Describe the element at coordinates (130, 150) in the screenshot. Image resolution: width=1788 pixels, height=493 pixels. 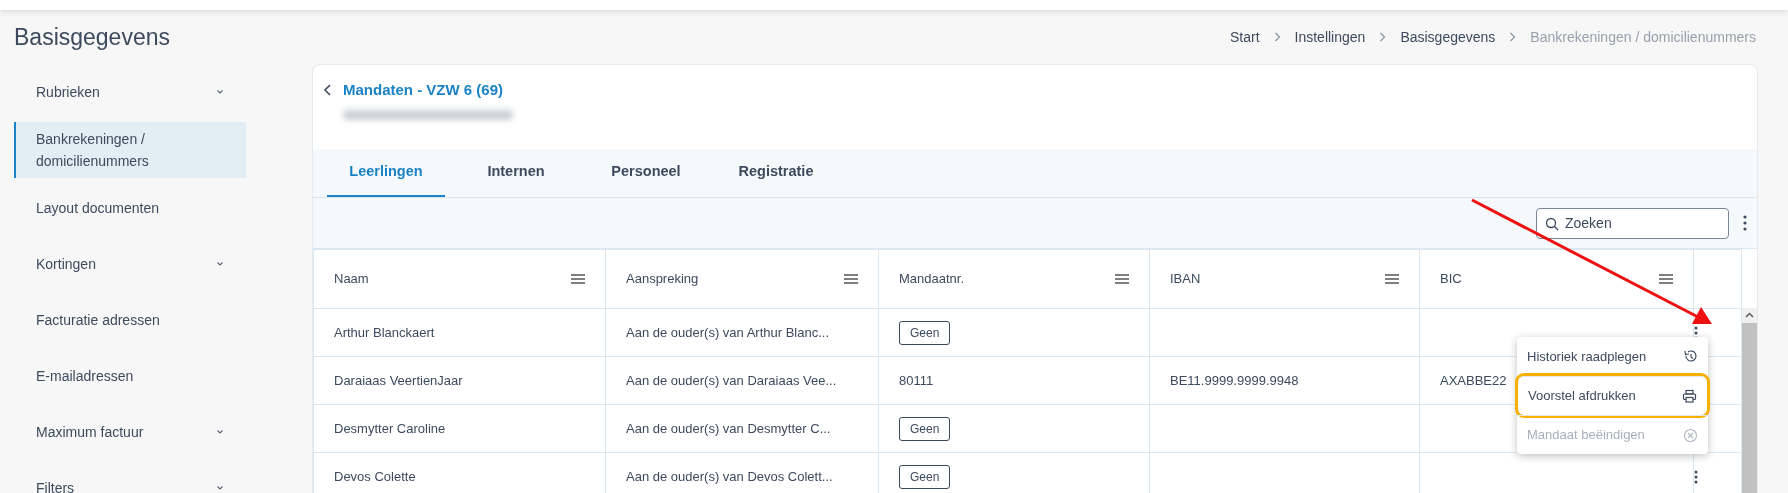
I see `sidebar-item: Bankrekeningen / domicilienummers` at that location.